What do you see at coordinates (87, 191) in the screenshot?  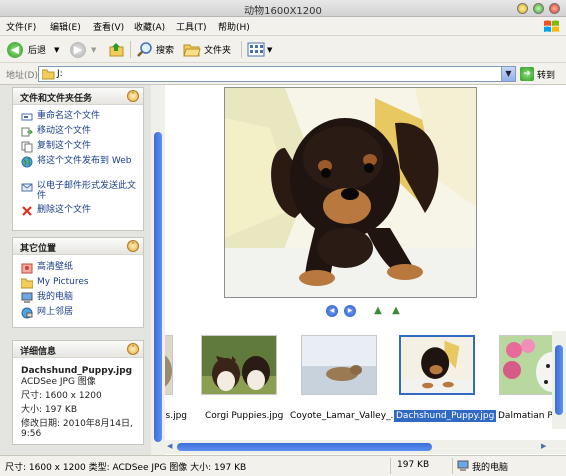 I see `task-label: 以电子邮件形式发送此文件` at bounding box center [87, 191].